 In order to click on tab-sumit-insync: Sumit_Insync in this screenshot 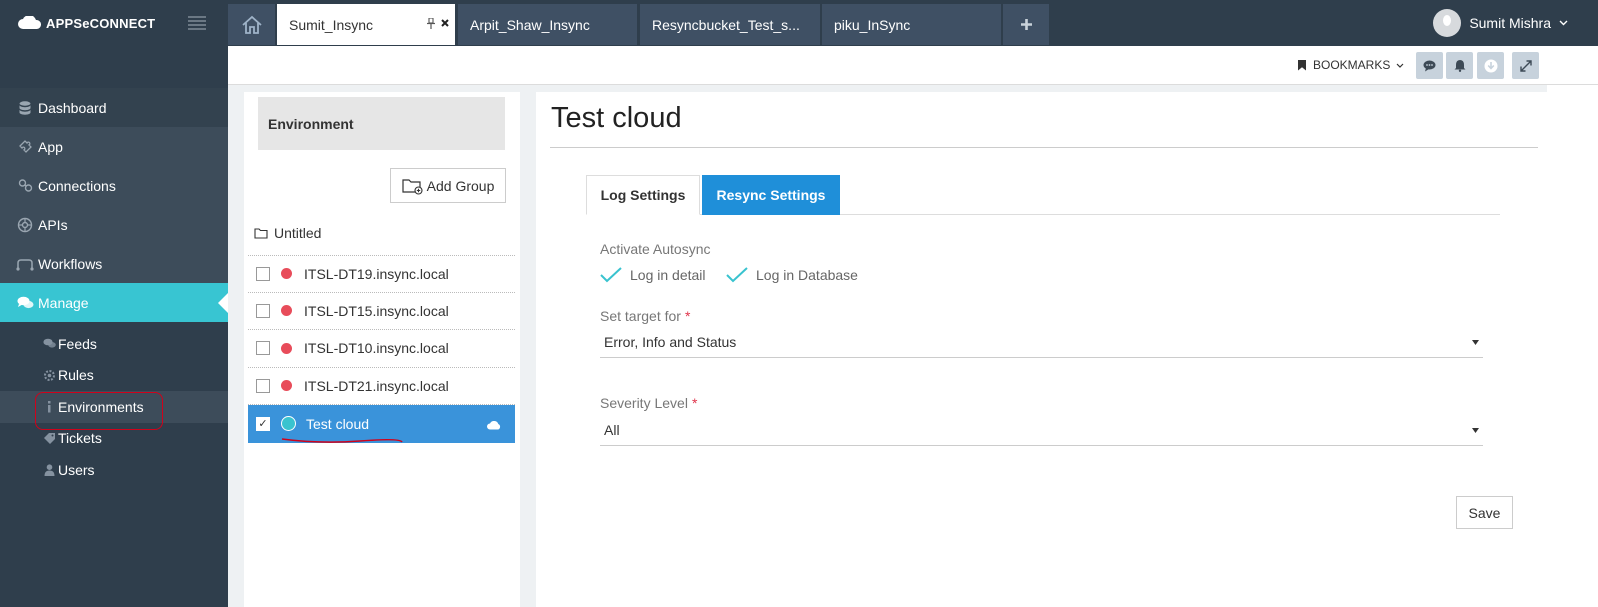, I will do `click(366, 24)`.